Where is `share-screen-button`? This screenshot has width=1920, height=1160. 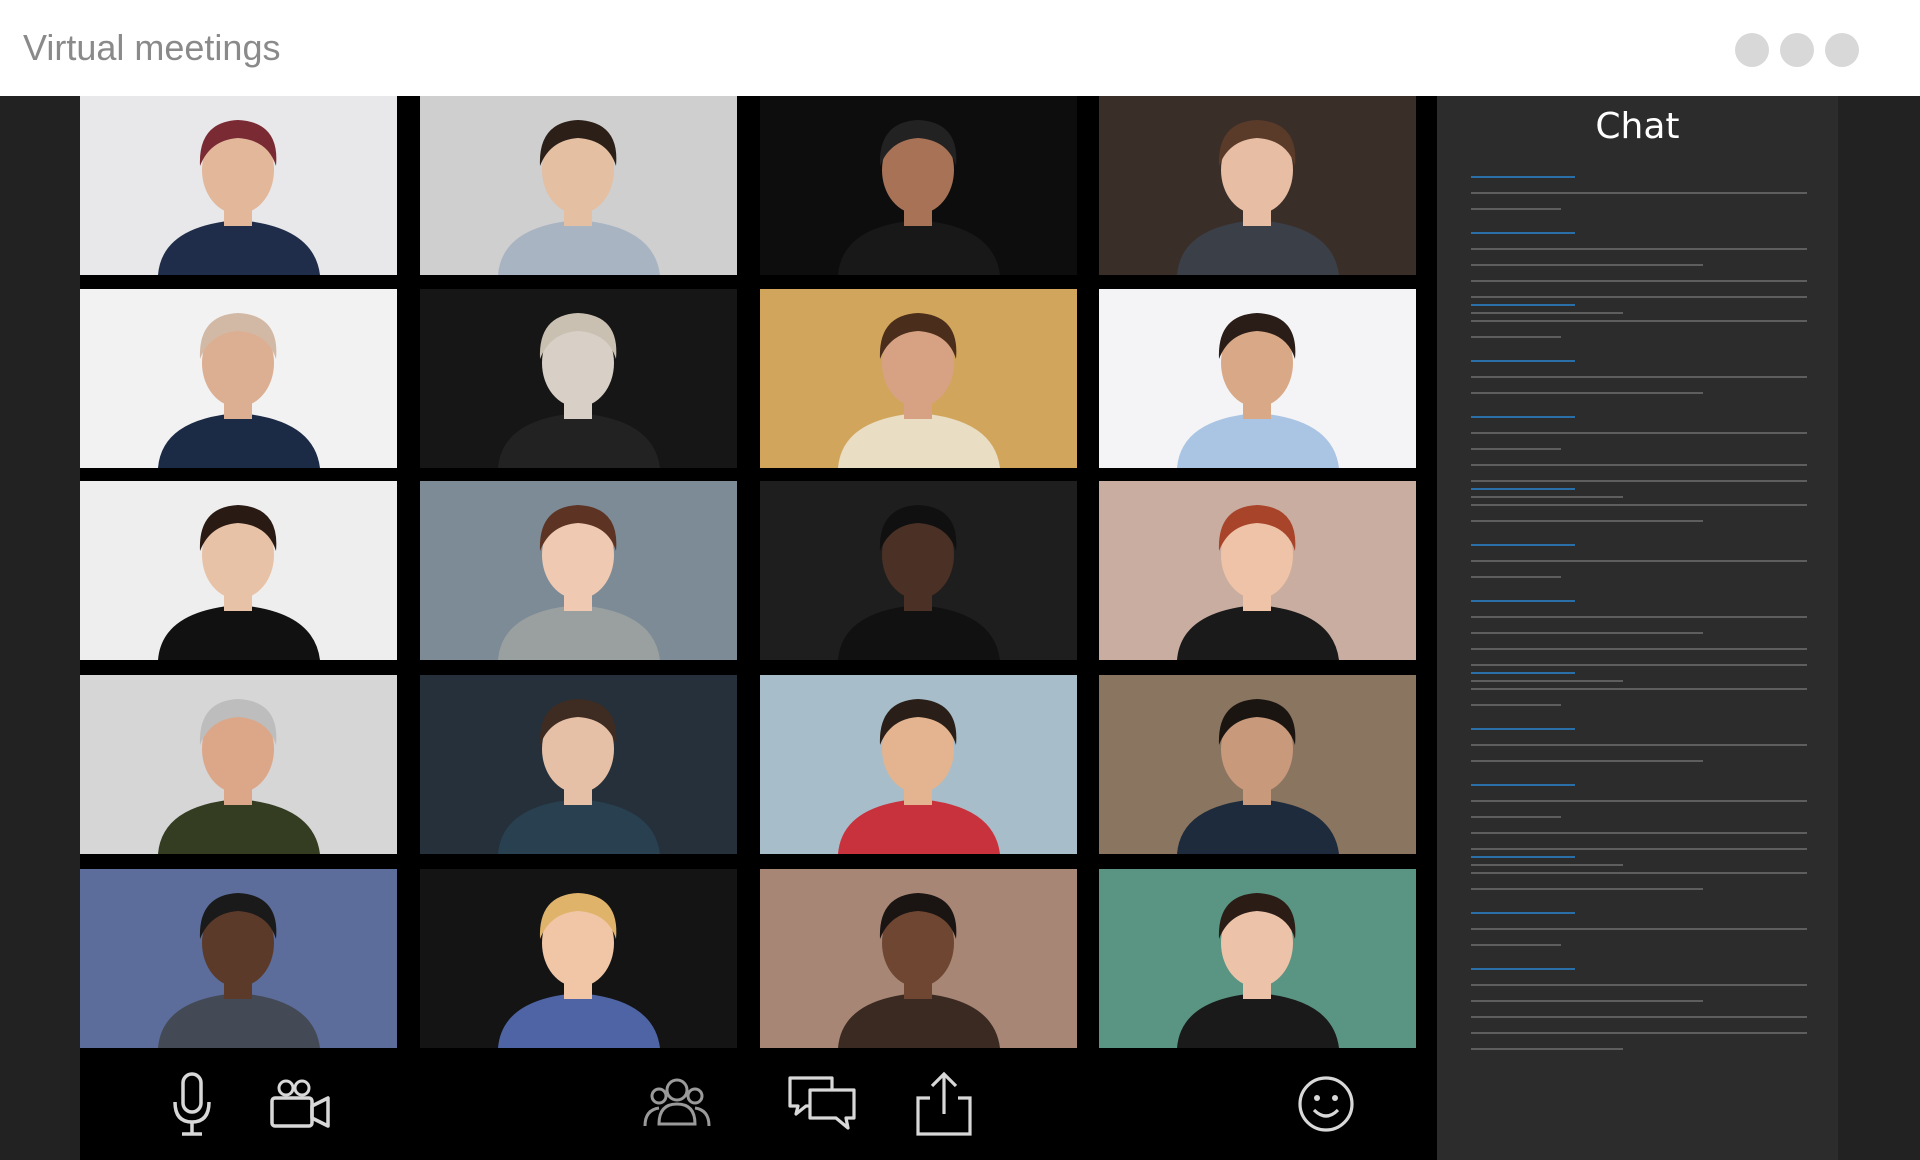
share-screen-button is located at coordinates (944, 1104).